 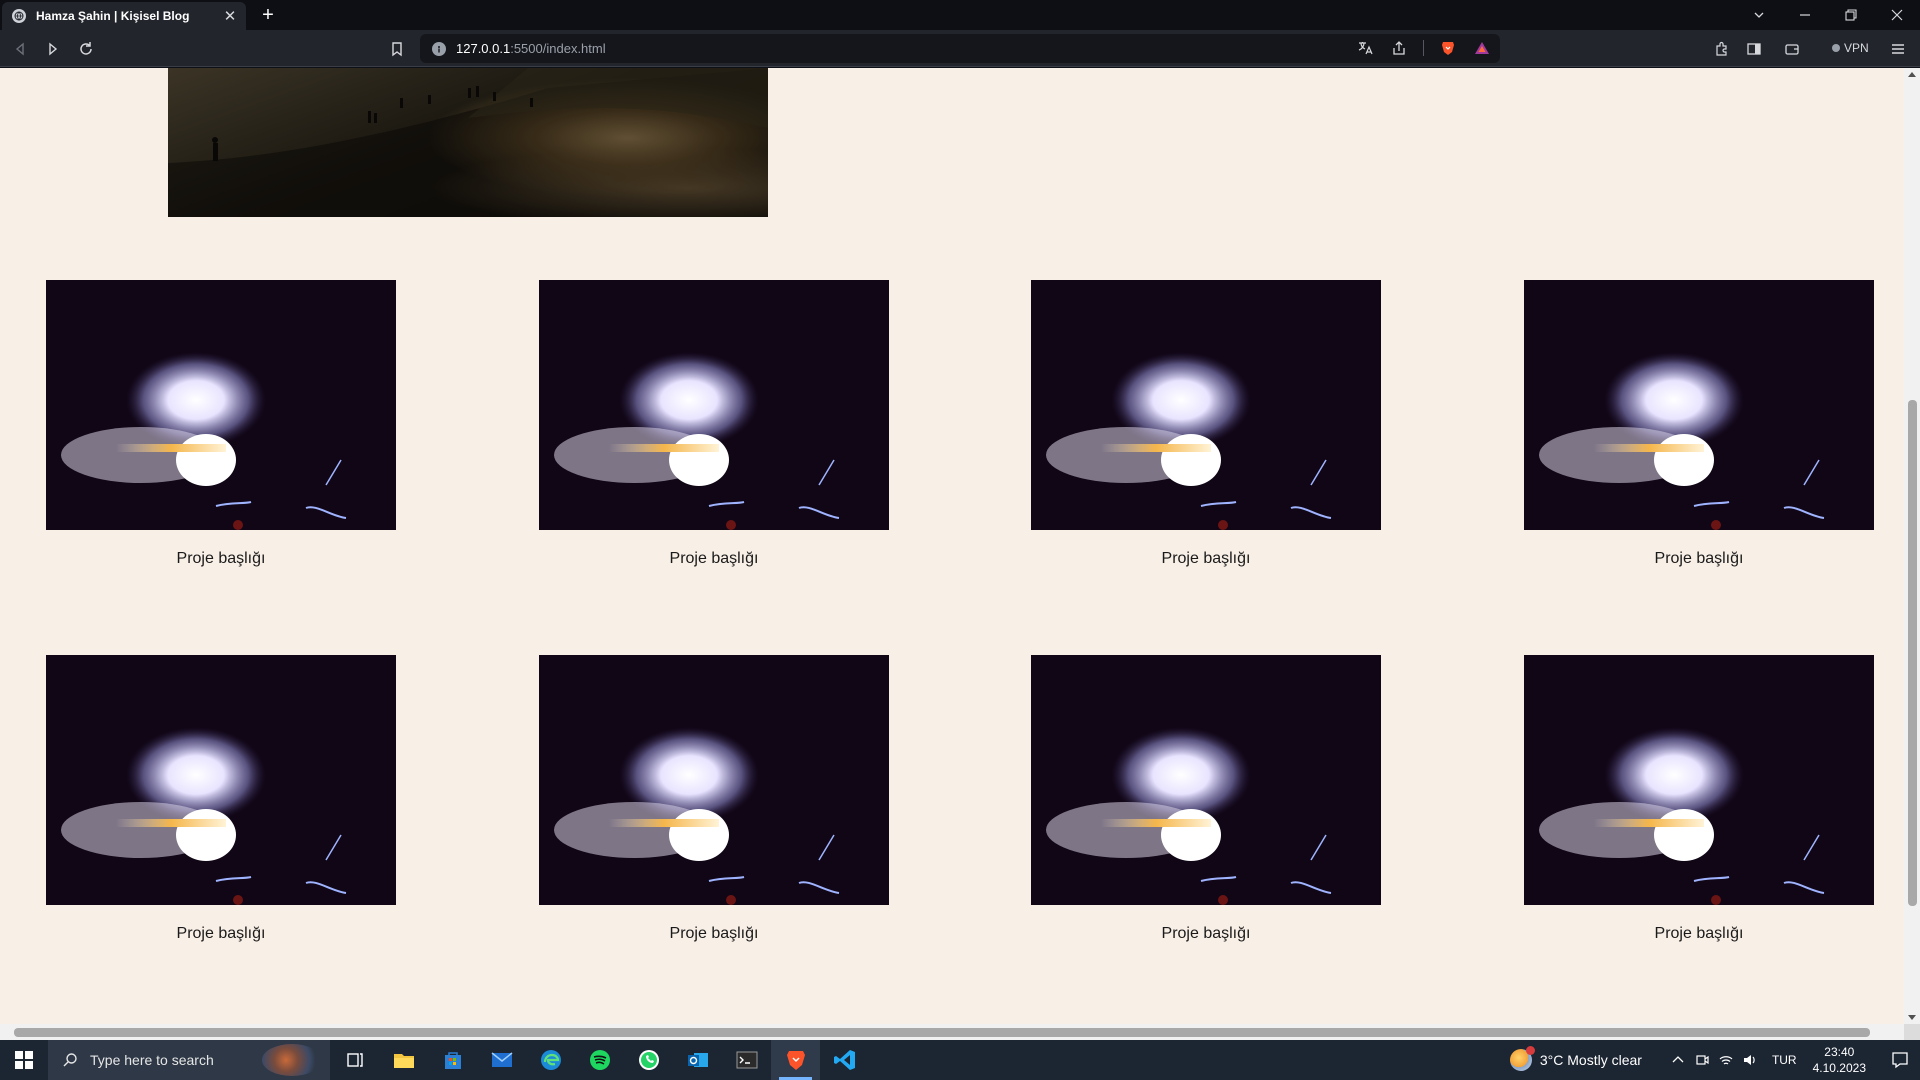 I want to click on globe-icon, so click(x=19, y=16).